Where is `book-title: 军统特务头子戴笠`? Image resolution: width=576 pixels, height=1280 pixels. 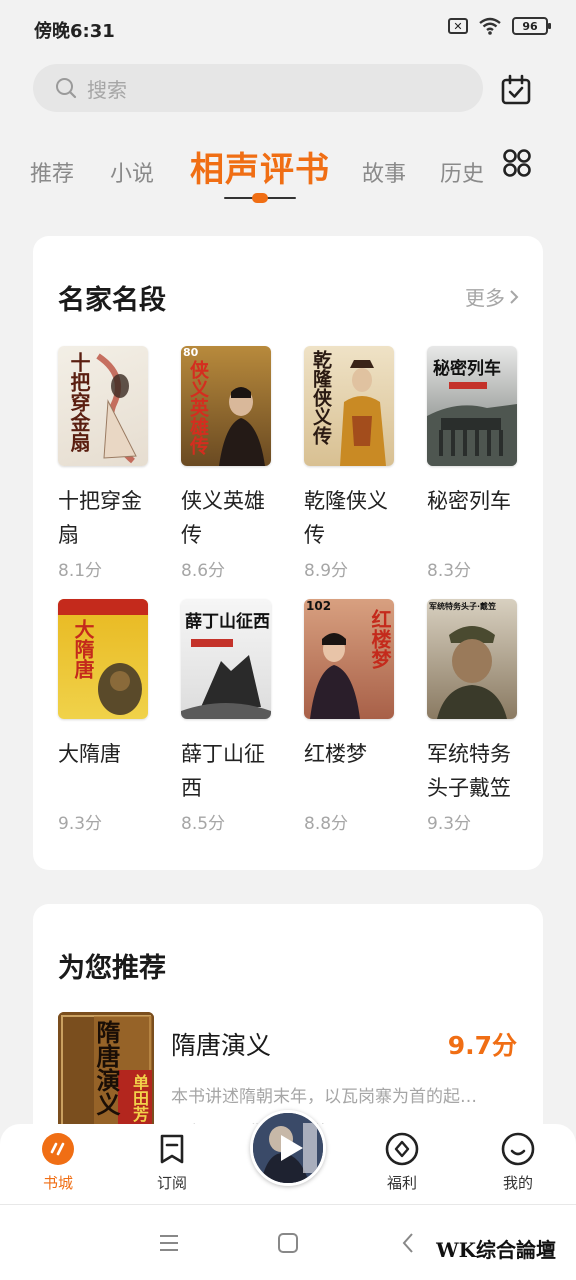
book-title: 军统特务头子戴笠 is located at coordinates (469, 771).